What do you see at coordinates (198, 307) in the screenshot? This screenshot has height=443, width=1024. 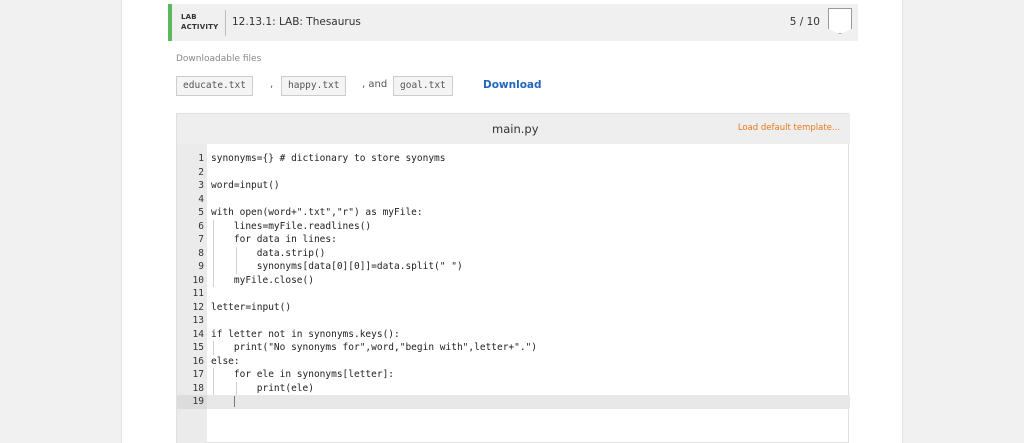 I see `line-number: 12` at bounding box center [198, 307].